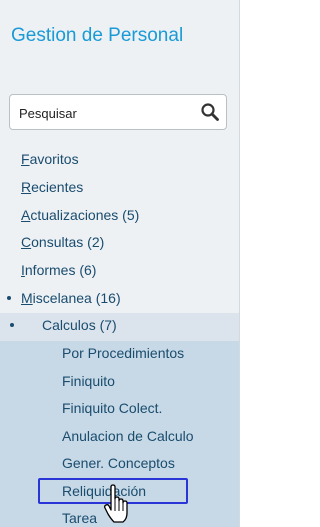  I want to click on calculos-group-header, so click(119, 327).